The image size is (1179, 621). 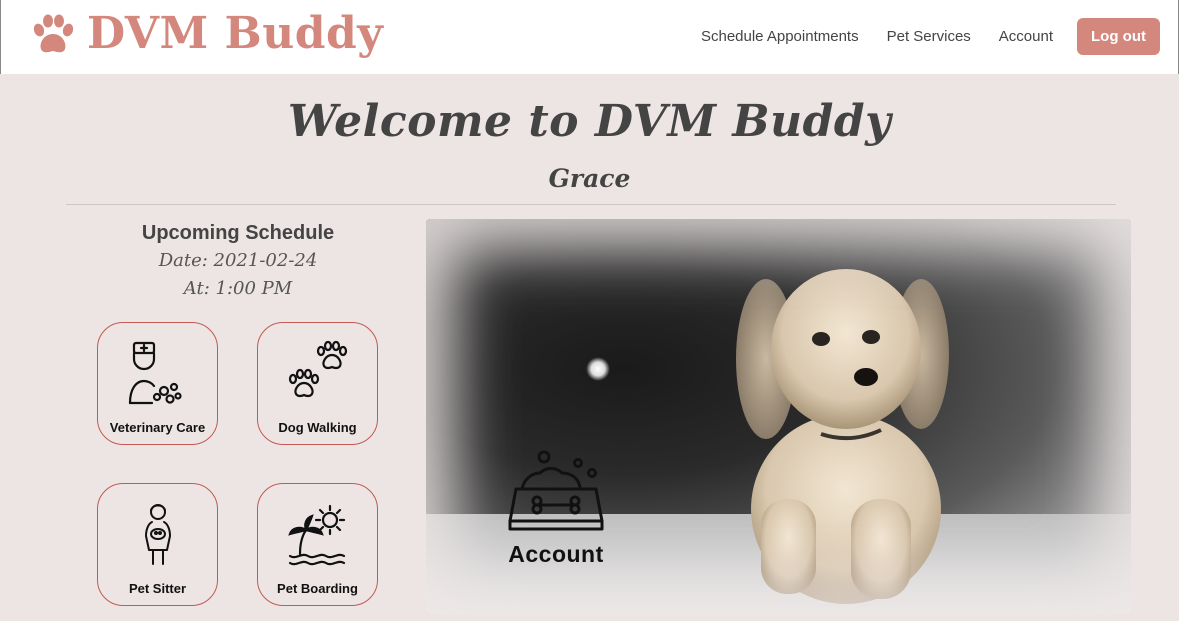 I want to click on paw-prints-icon, so click(x=317, y=369).